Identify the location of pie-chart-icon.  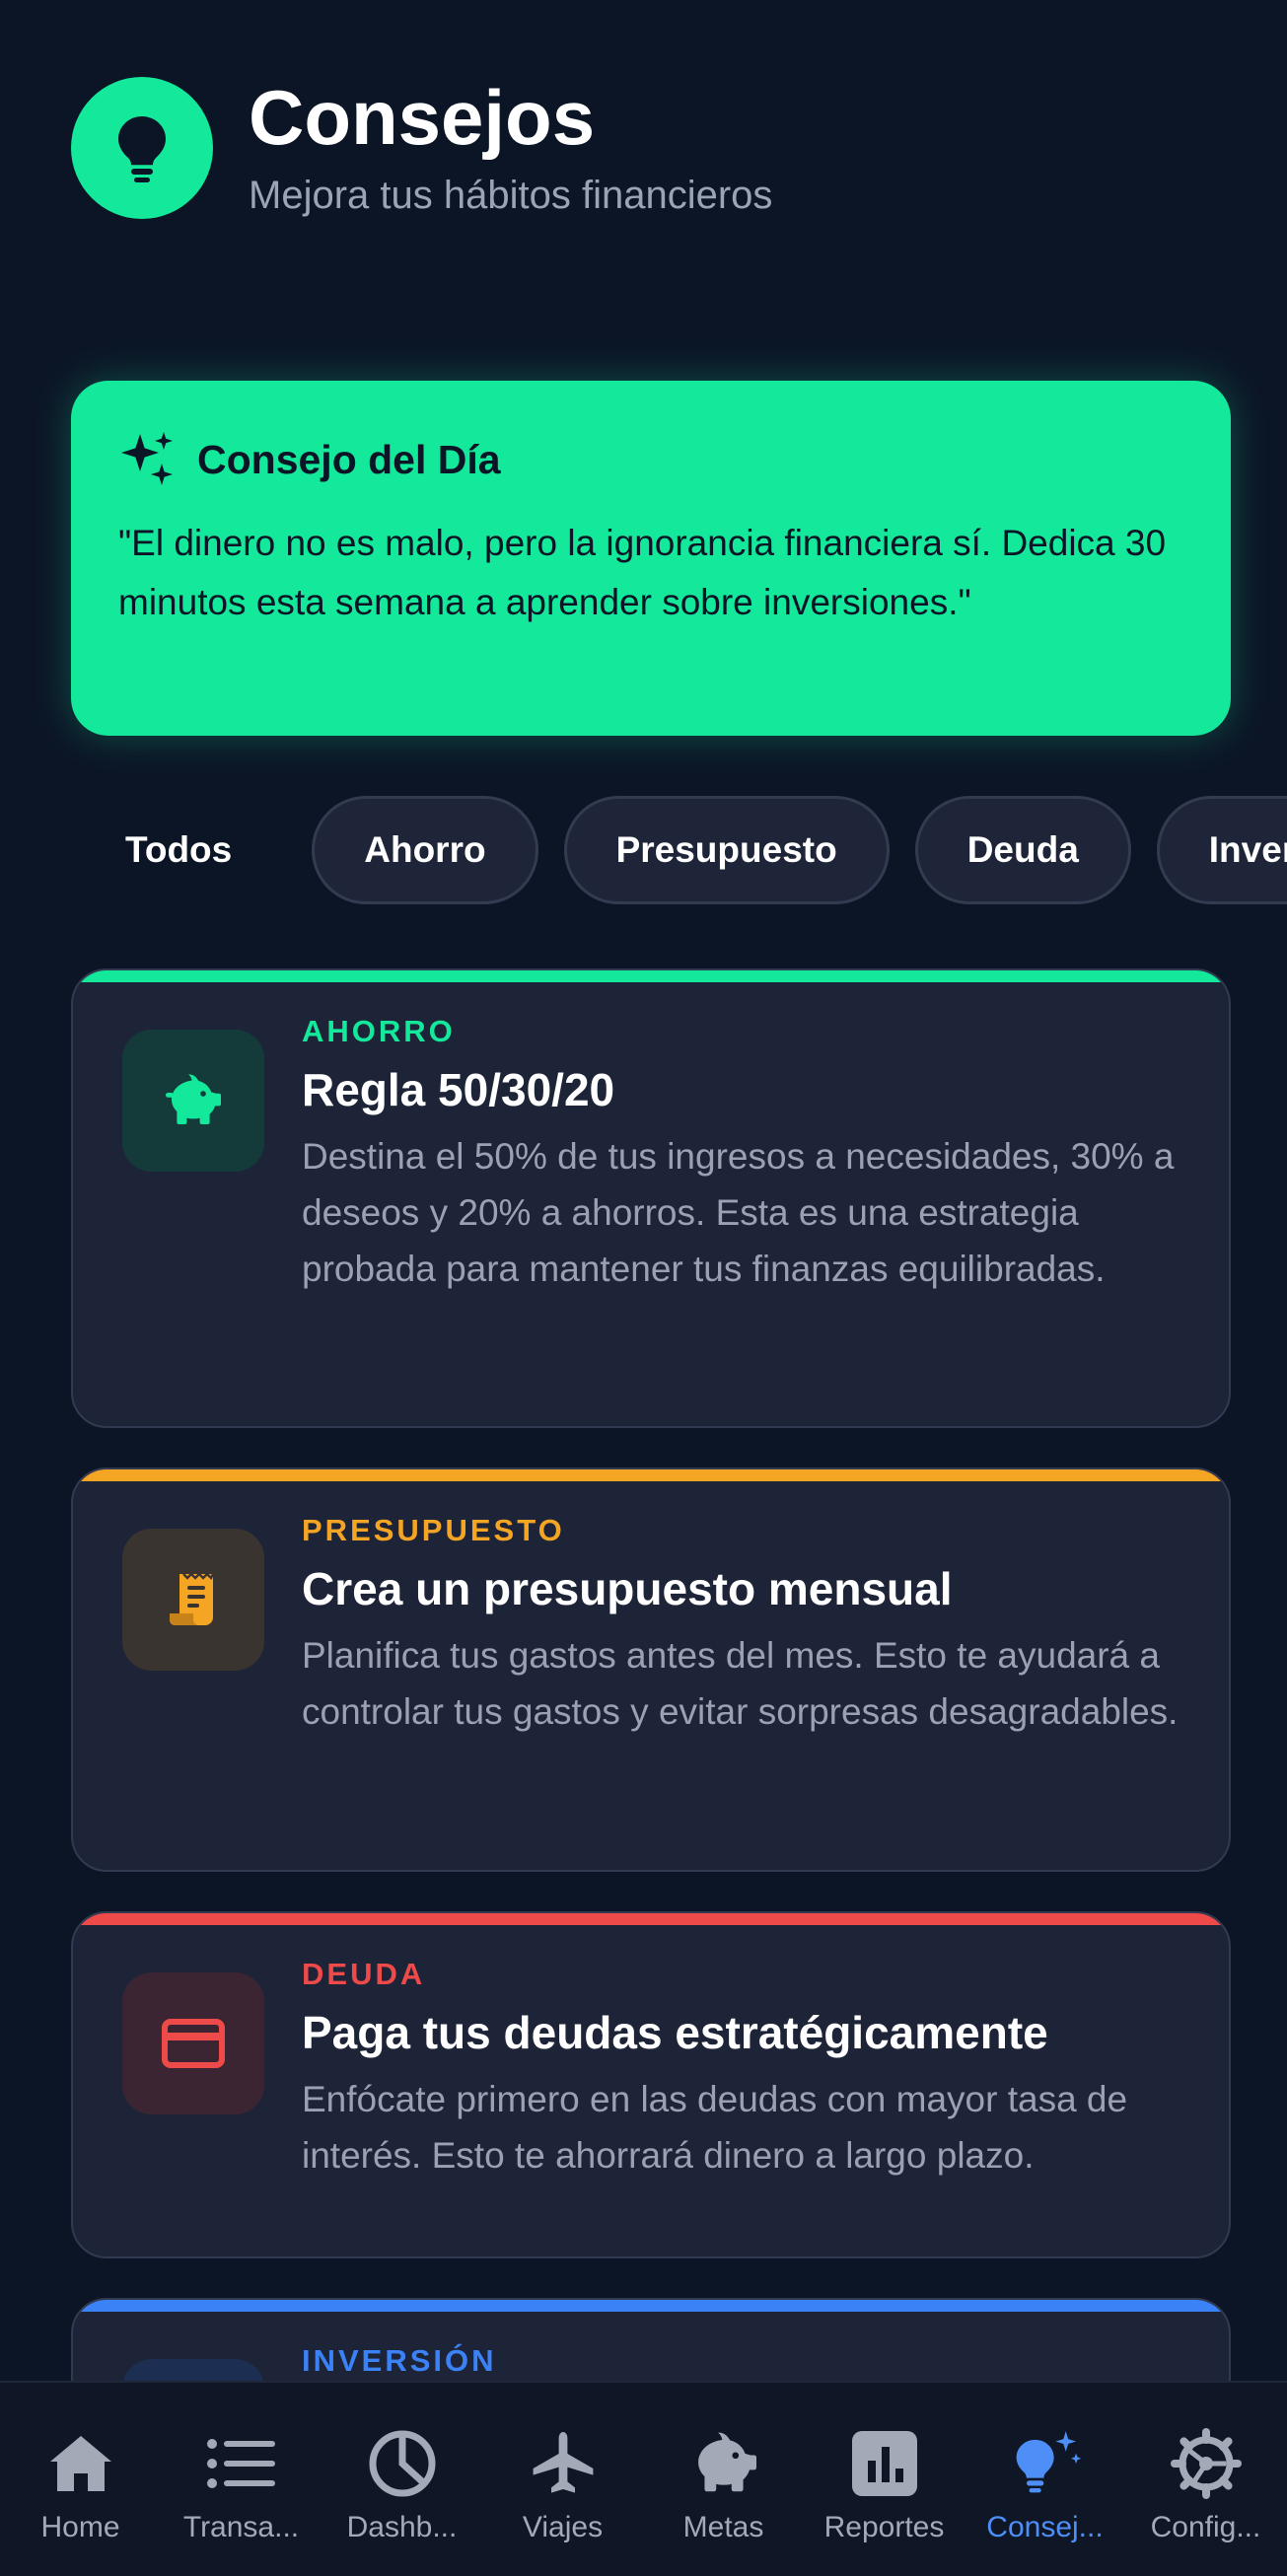
(402, 2464).